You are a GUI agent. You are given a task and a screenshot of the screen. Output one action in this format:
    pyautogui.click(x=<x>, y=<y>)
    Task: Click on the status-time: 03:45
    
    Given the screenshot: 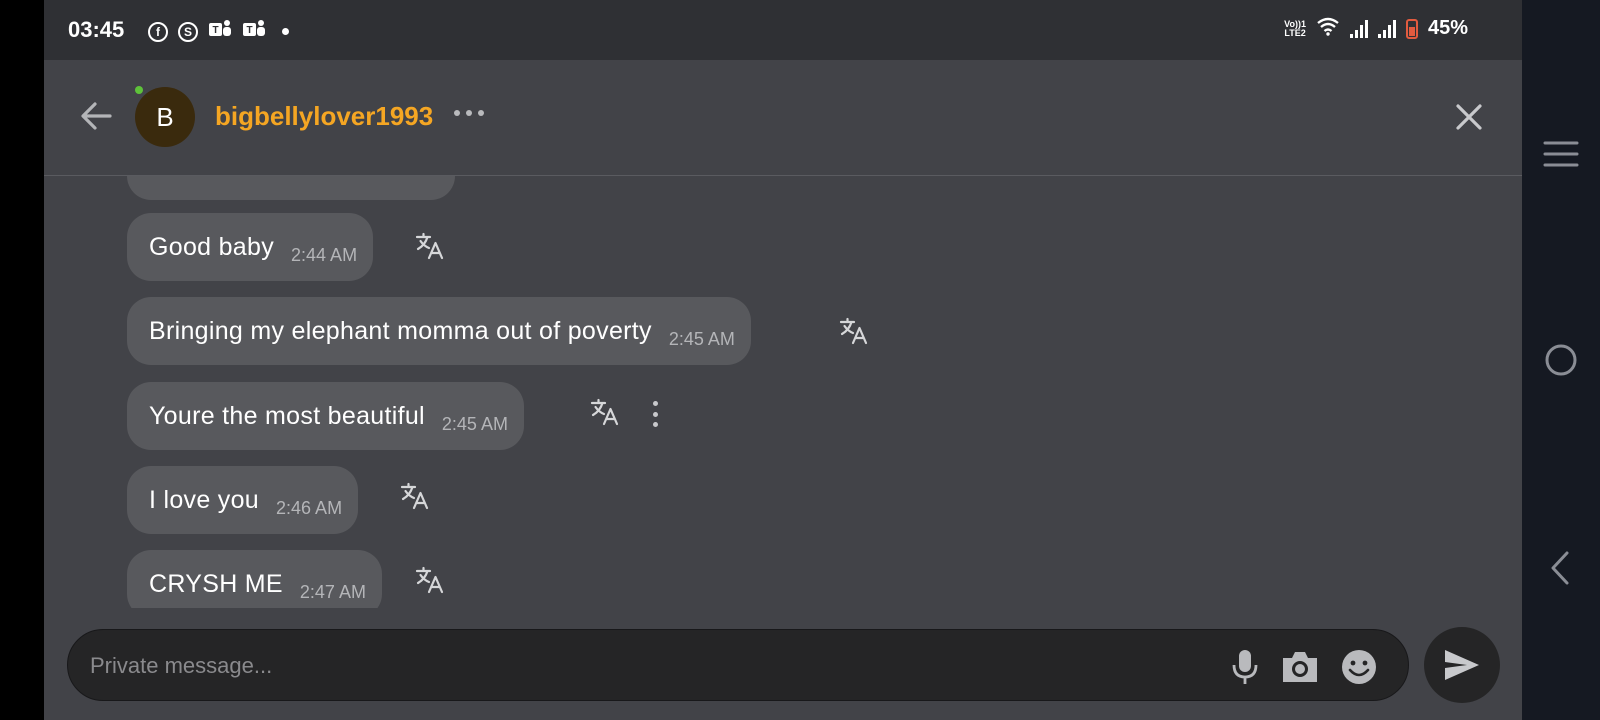 What is the action you would take?
    pyautogui.click(x=96, y=29)
    